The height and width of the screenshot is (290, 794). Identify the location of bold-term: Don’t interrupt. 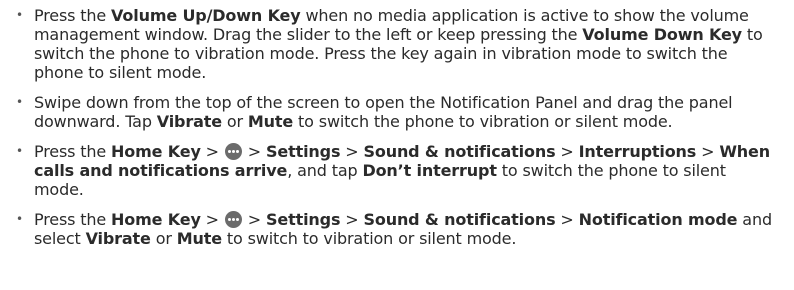
(429, 170).